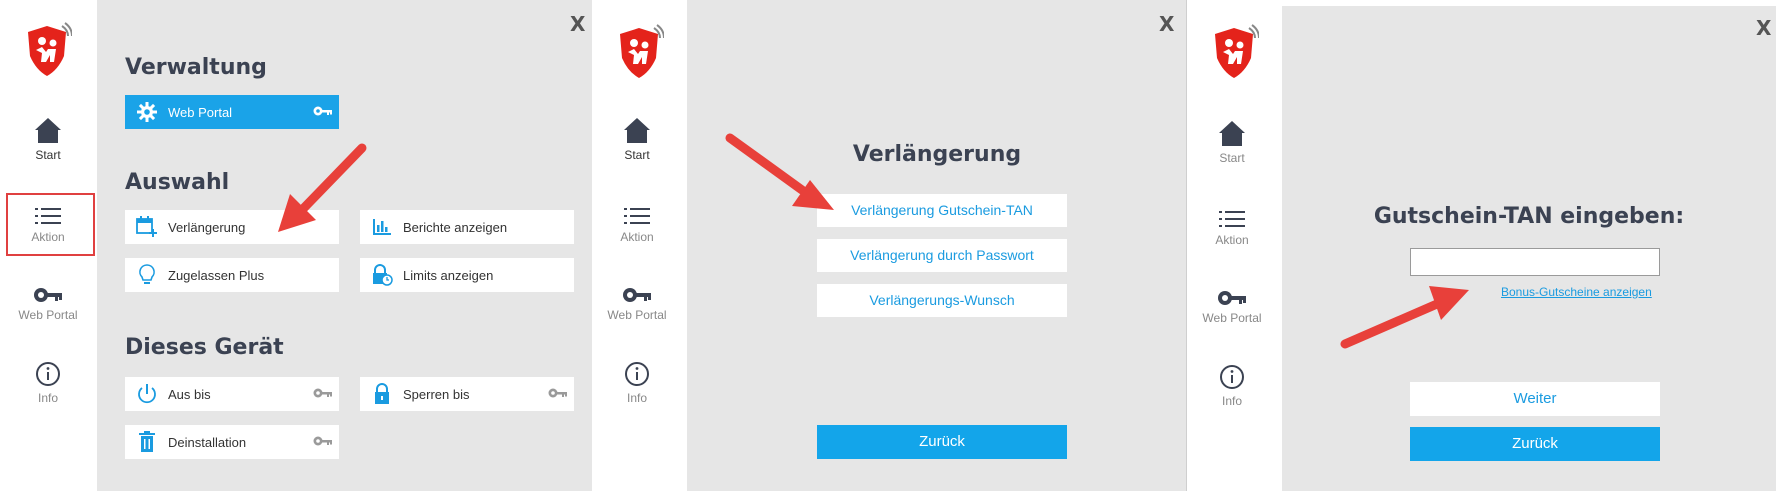  Describe the element at coordinates (1535, 399) in the screenshot. I see `next-button: Weiter` at that location.